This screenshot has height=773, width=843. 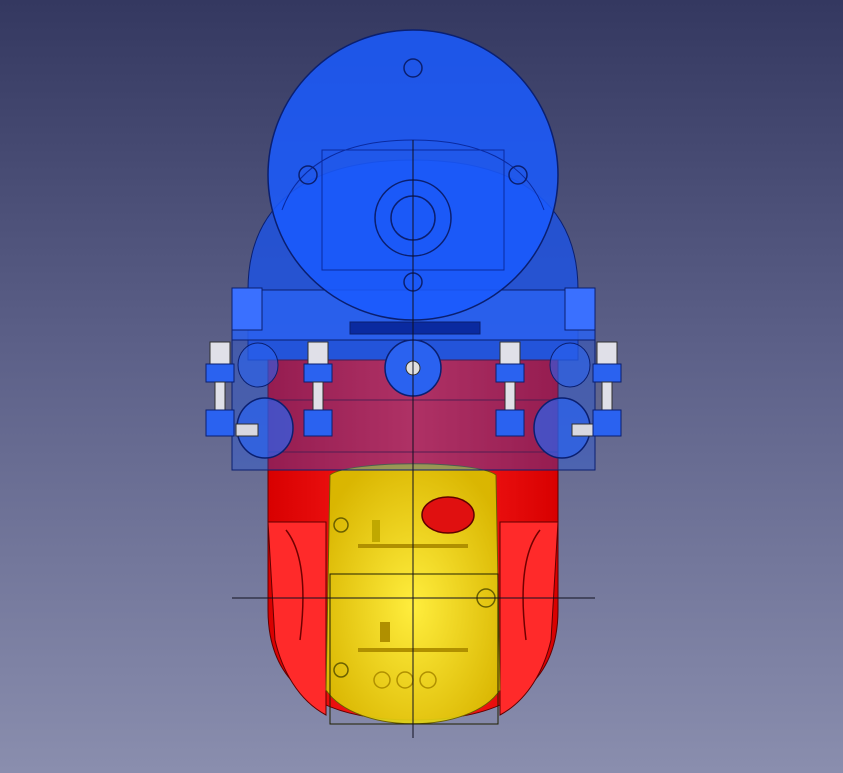 I want to click on right-pin, so click(x=583, y=430).